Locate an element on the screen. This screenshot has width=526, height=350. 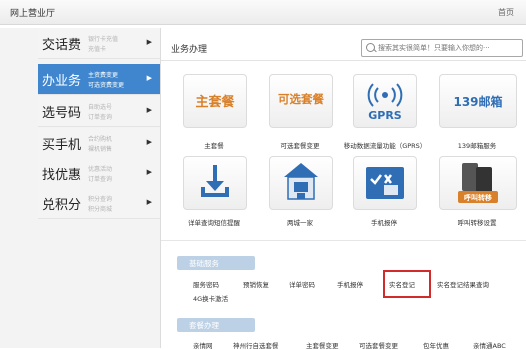
sidebar-item-label: 选号码 is located at coordinates (62, 113).